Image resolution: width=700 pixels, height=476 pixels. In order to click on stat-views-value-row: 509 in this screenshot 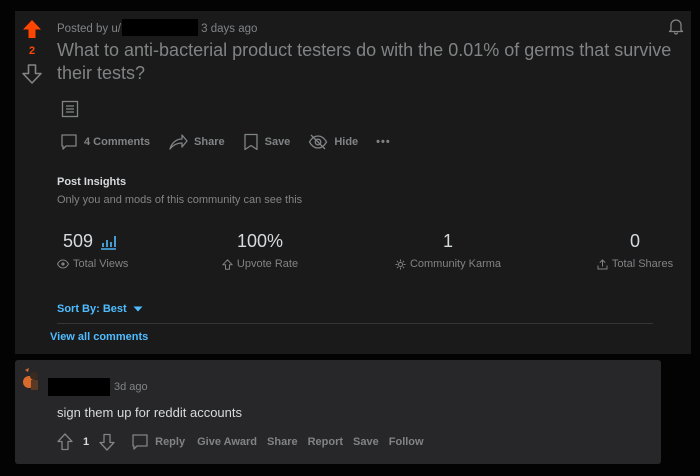, I will do `click(97, 241)`.